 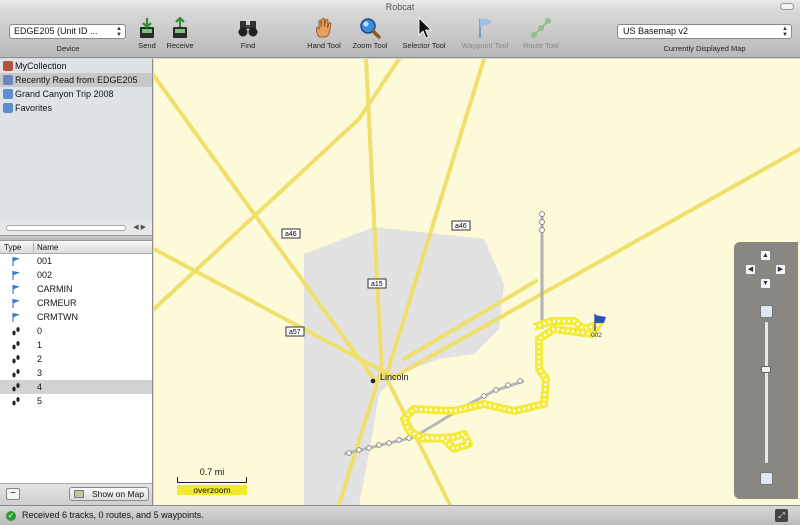 What do you see at coordinates (40, 387) in the screenshot?
I see `list-item-name: 4` at bounding box center [40, 387].